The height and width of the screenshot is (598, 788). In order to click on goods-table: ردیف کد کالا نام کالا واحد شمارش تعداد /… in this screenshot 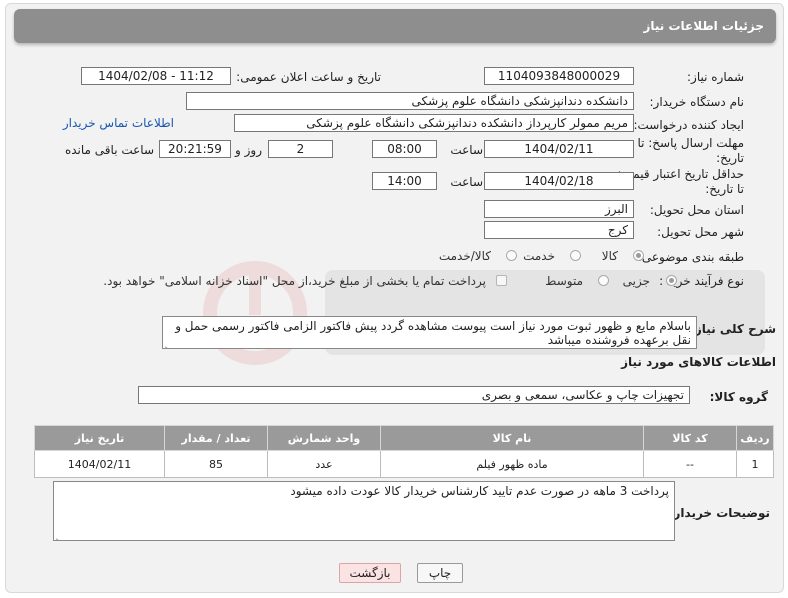, I will do `click(404, 451)`.